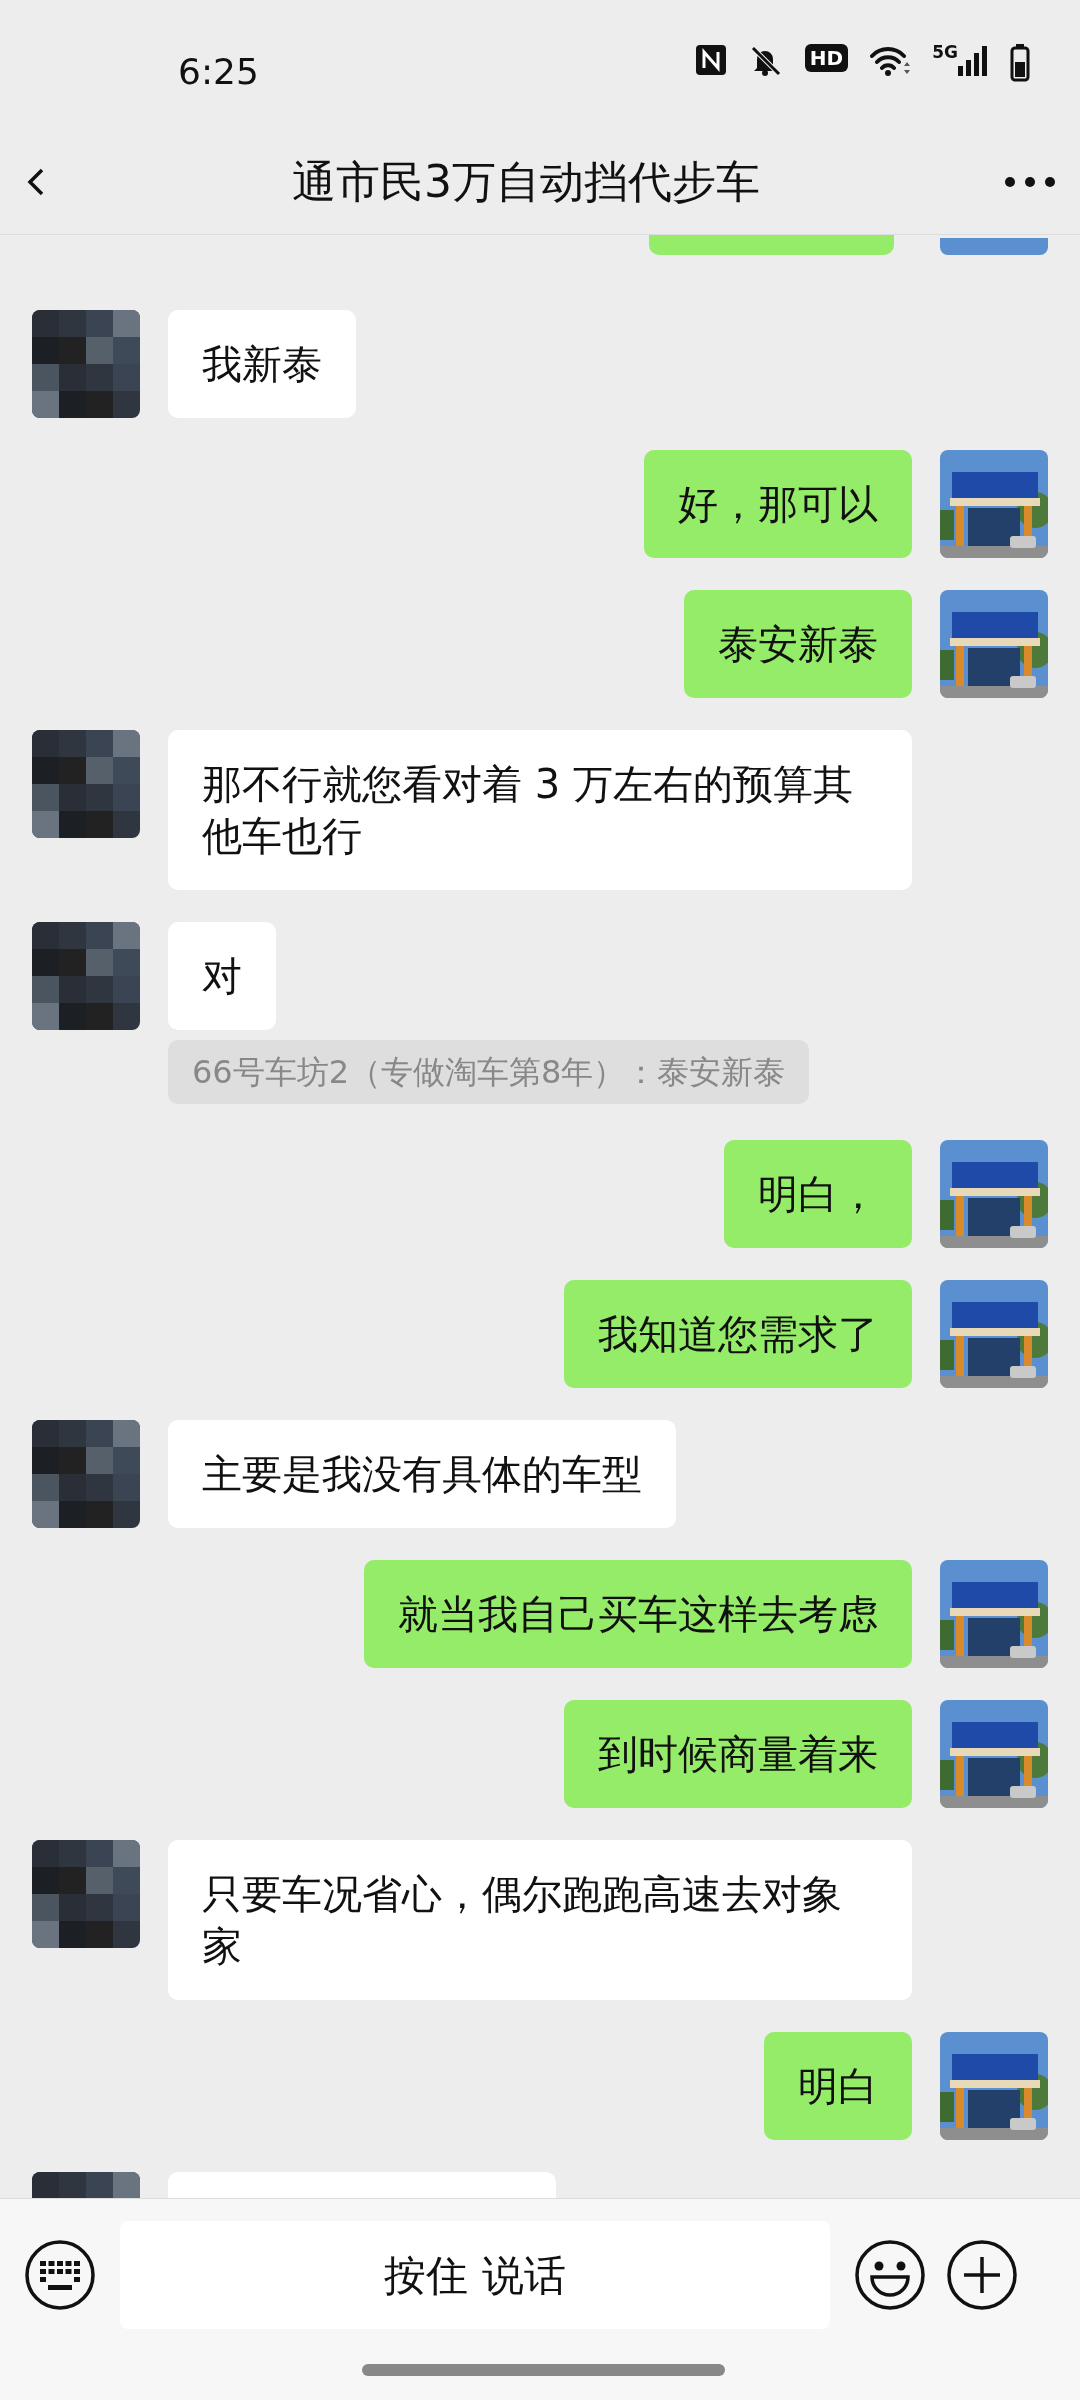 The image size is (1080, 2400). Describe the element at coordinates (1020, 63) in the screenshot. I see `battery-icon` at that location.